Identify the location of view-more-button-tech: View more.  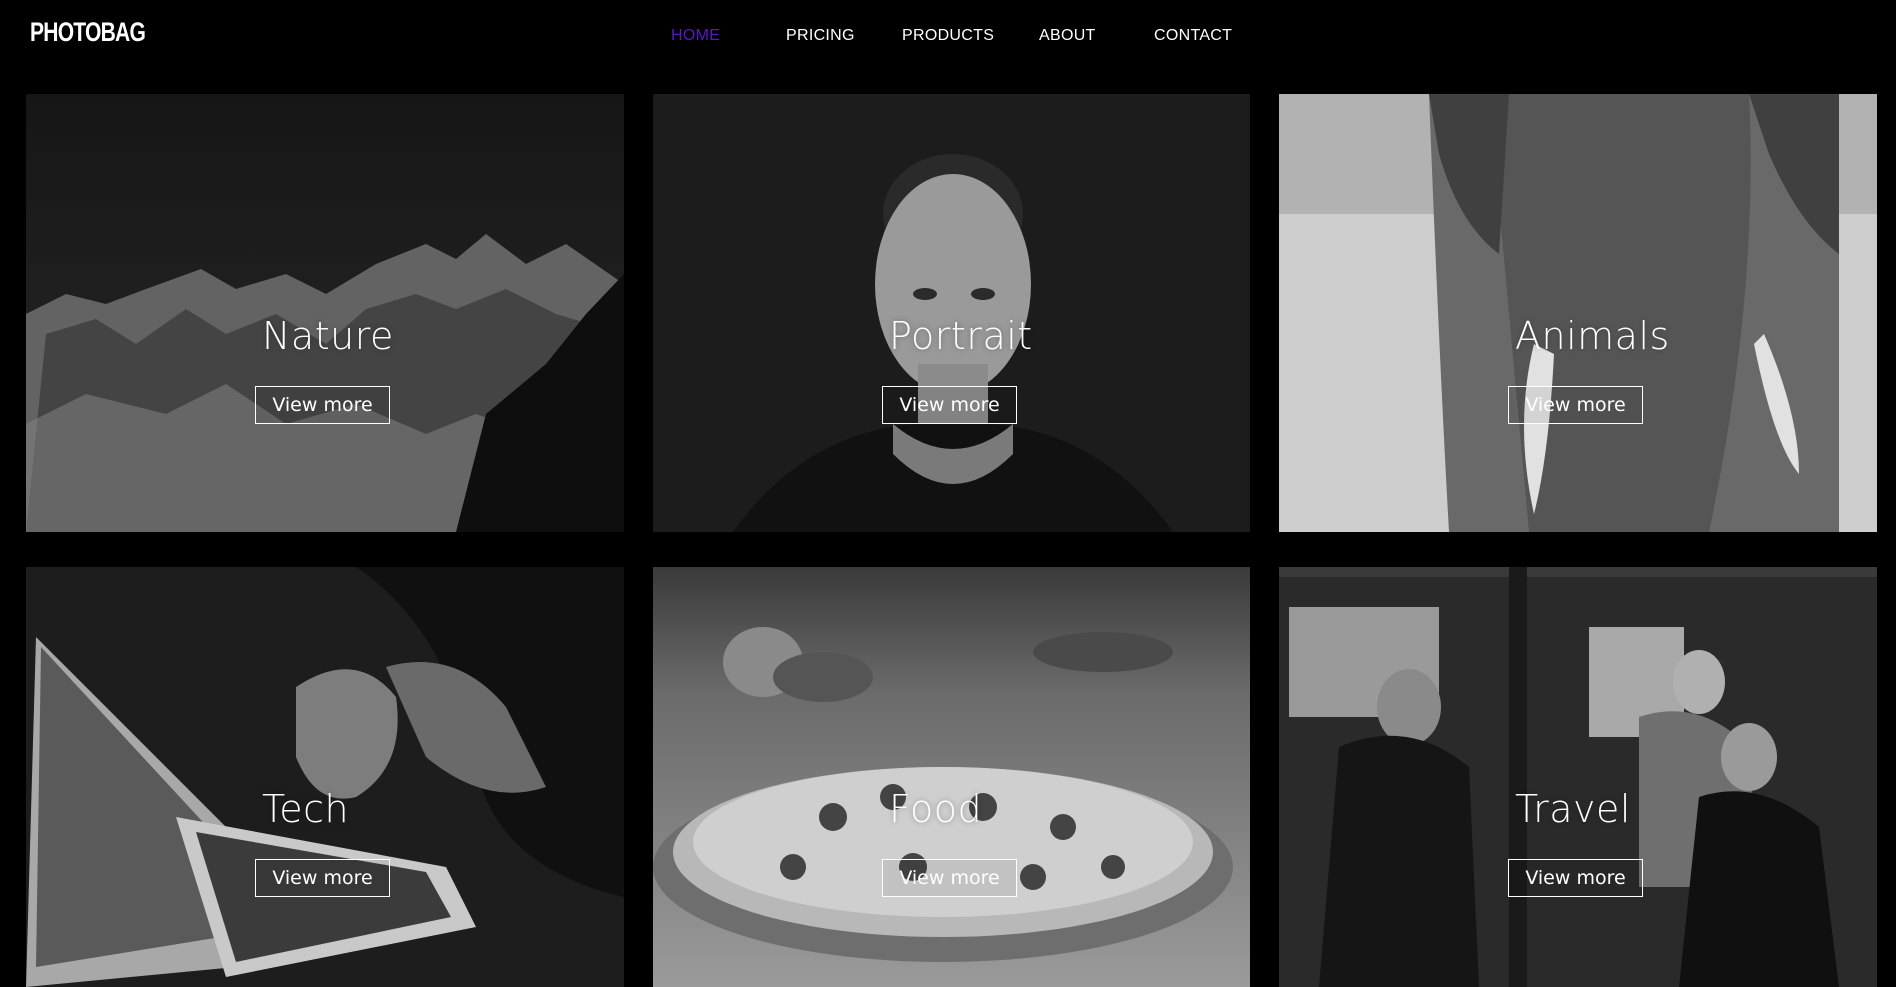
(322, 878).